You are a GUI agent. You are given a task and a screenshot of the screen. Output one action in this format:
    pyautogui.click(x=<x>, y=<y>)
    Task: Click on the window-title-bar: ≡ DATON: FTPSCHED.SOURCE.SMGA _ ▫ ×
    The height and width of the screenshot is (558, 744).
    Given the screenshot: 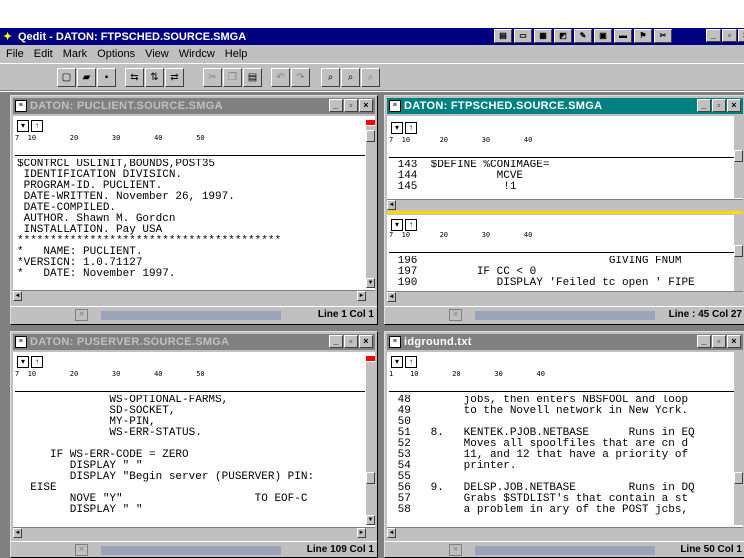 What is the action you would take?
    pyautogui.click(x=565, y=106)
    